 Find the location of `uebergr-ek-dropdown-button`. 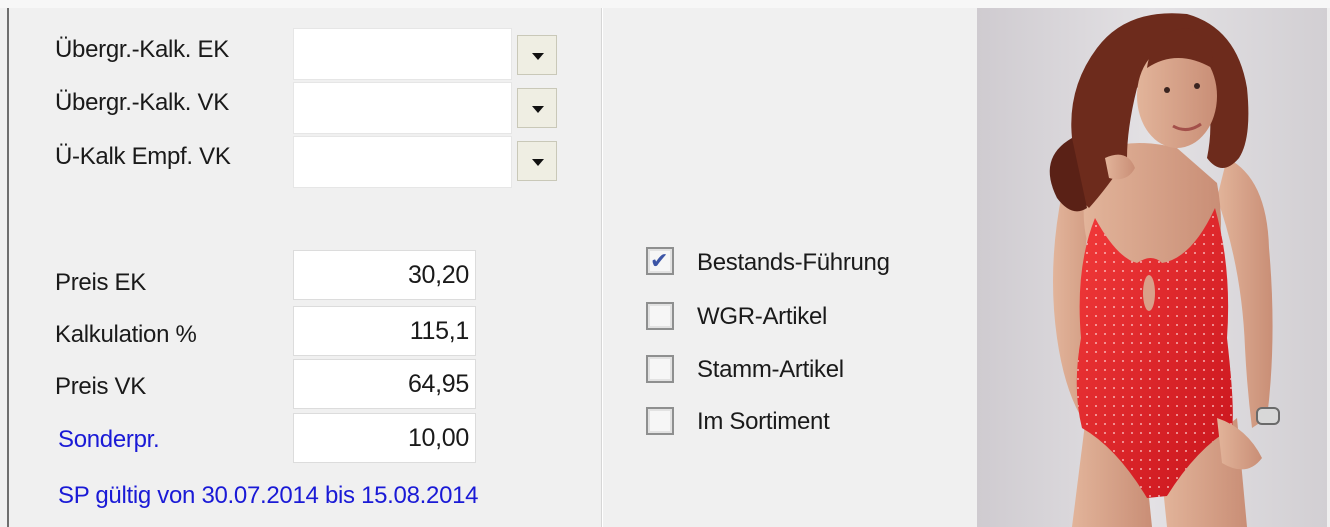

uebergr-ek-dropdown-button is located at coordinates (537, 55).